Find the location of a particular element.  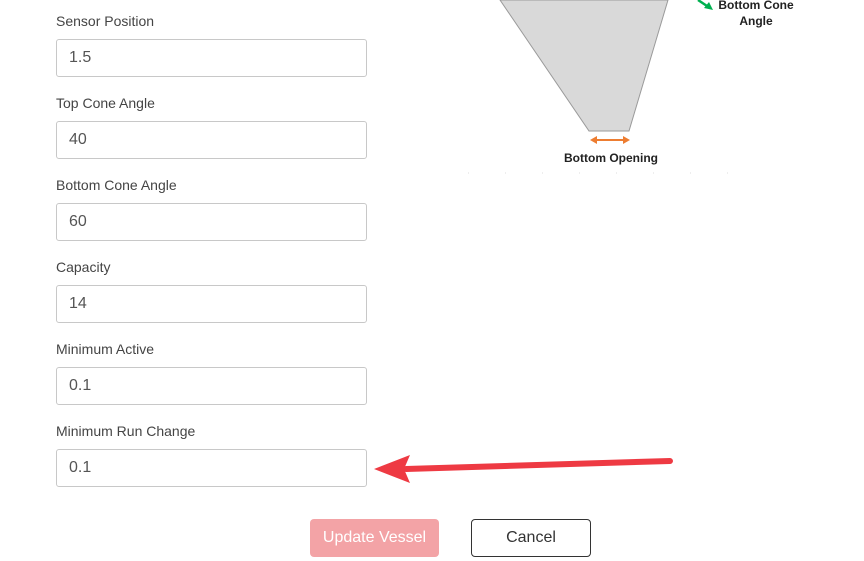

bottom-cone-angle-diagram-label: Bottom Cone is located at coordinates (756, 6).